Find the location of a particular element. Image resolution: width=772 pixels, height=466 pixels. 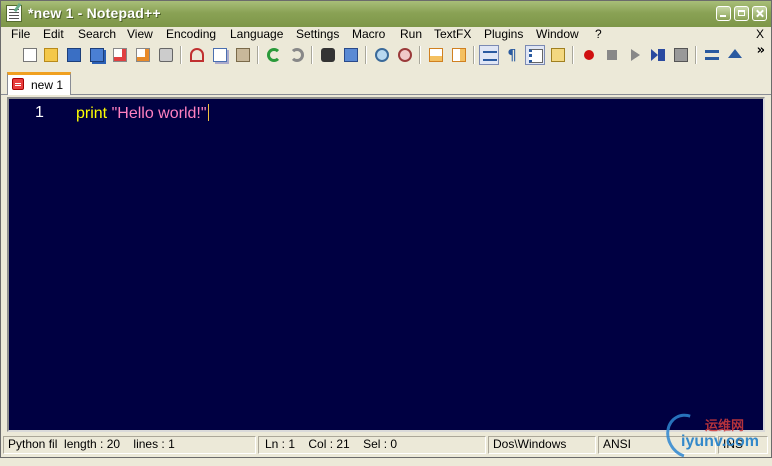

menu-language: Language is located at coordinates (256, 35).